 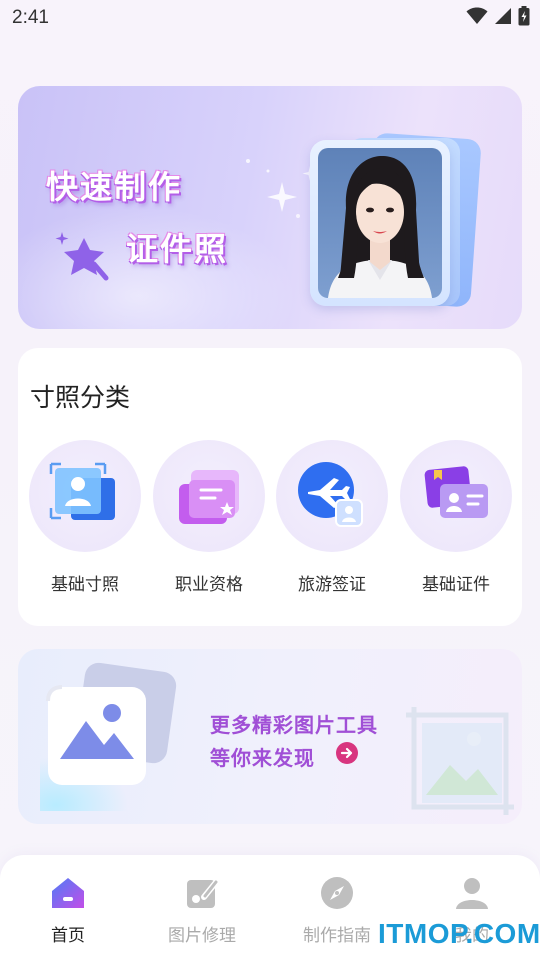 I want to click on banner-title-line2: 证件照, so click(x=177, y=249).